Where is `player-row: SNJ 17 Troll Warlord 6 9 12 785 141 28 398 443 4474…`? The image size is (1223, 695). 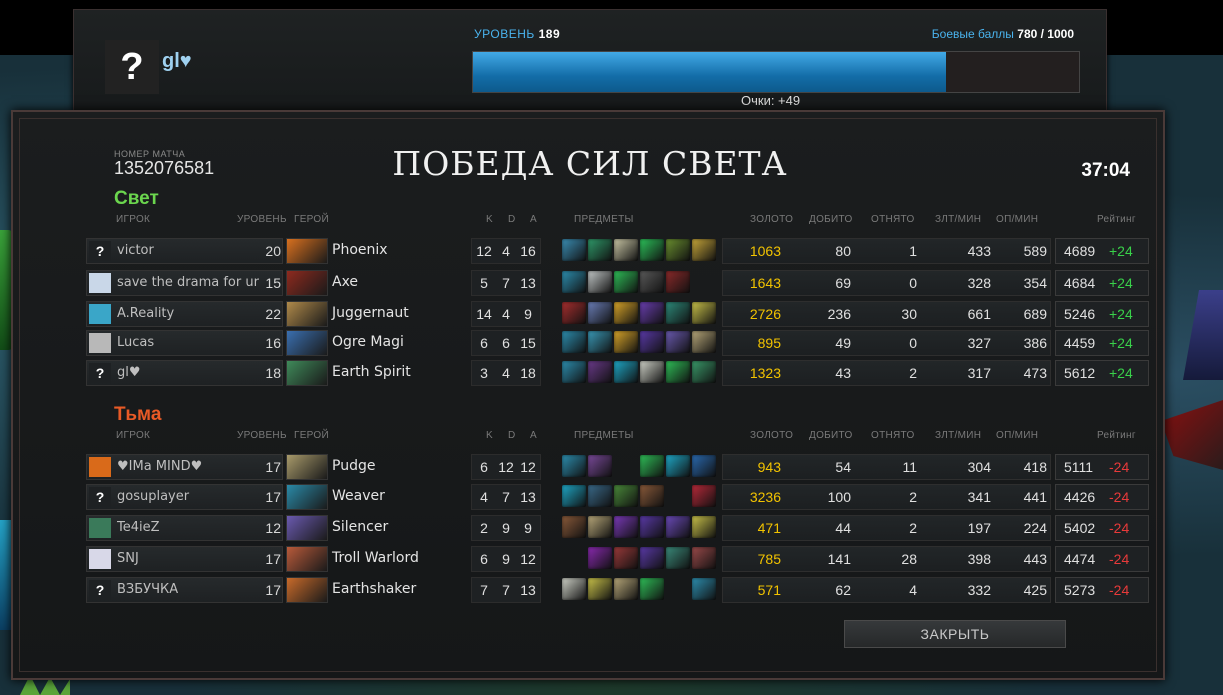 player-row: SNJ 17 Troll Warlord 6 9 12 785 141 28 398 443 4474… is located at coordinates (617, 559).